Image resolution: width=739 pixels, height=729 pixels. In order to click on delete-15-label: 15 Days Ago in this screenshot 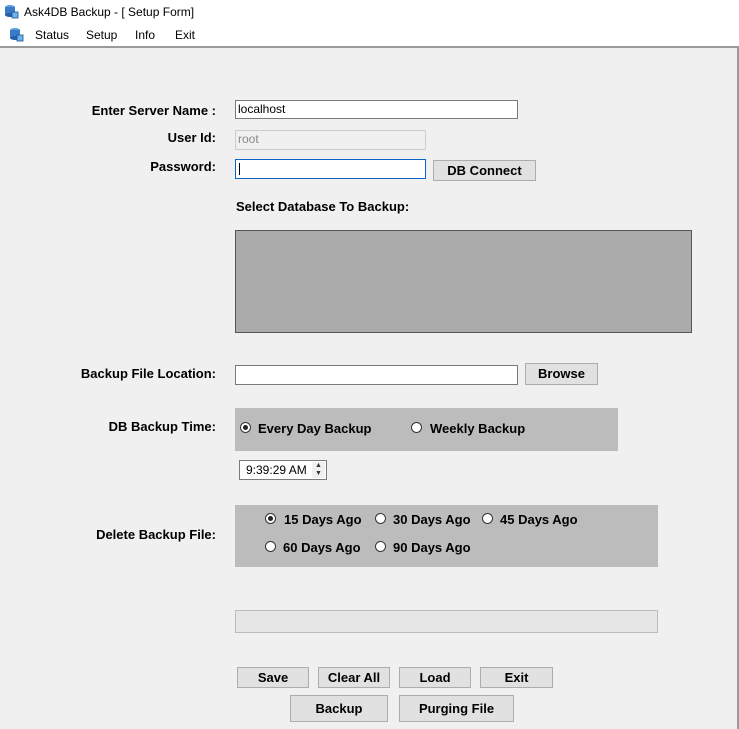, I will do `click(323, 519)`.